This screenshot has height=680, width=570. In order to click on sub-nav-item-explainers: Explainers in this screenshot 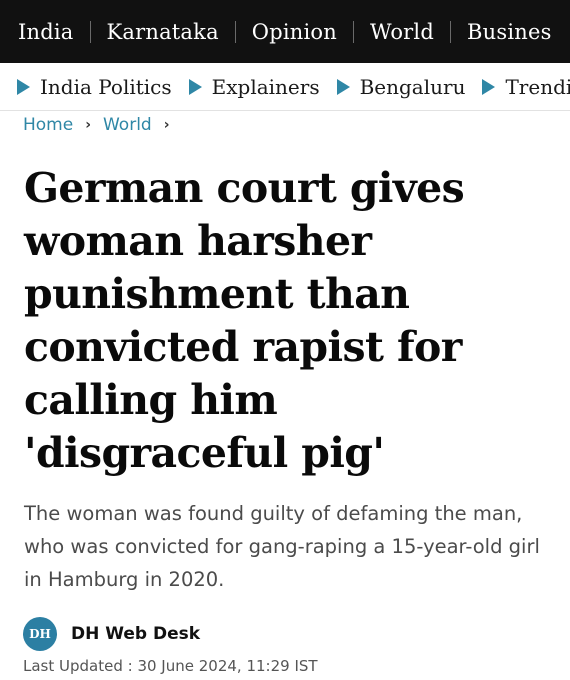, I will do `click(254, 86)`.